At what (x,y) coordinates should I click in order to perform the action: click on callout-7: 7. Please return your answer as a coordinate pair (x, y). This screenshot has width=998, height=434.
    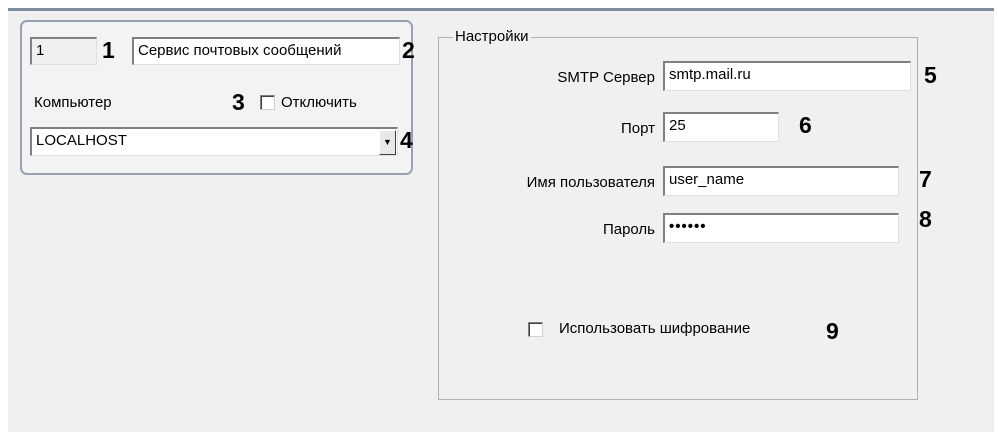
    Looking at the image, I should click on (925, 179).